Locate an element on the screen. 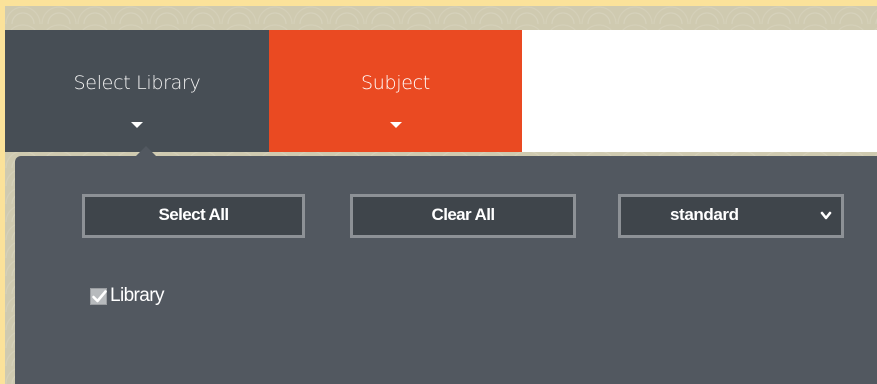 This screenshot has height=384, width=877. panel-pointer-arrow is located at coordinates (146, 151).